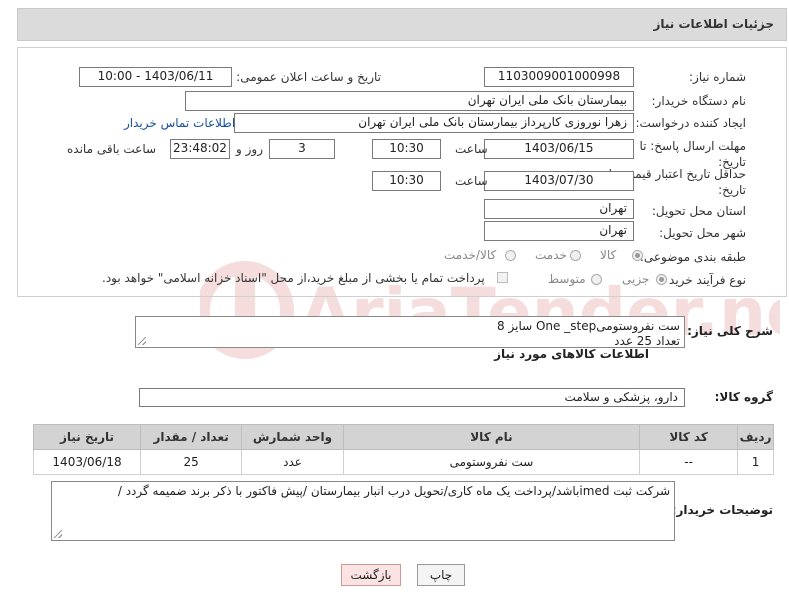 This screenshot has height=598, width=789. I want to click on deadline-date-field: 1403/06/15, so click(559, 149).